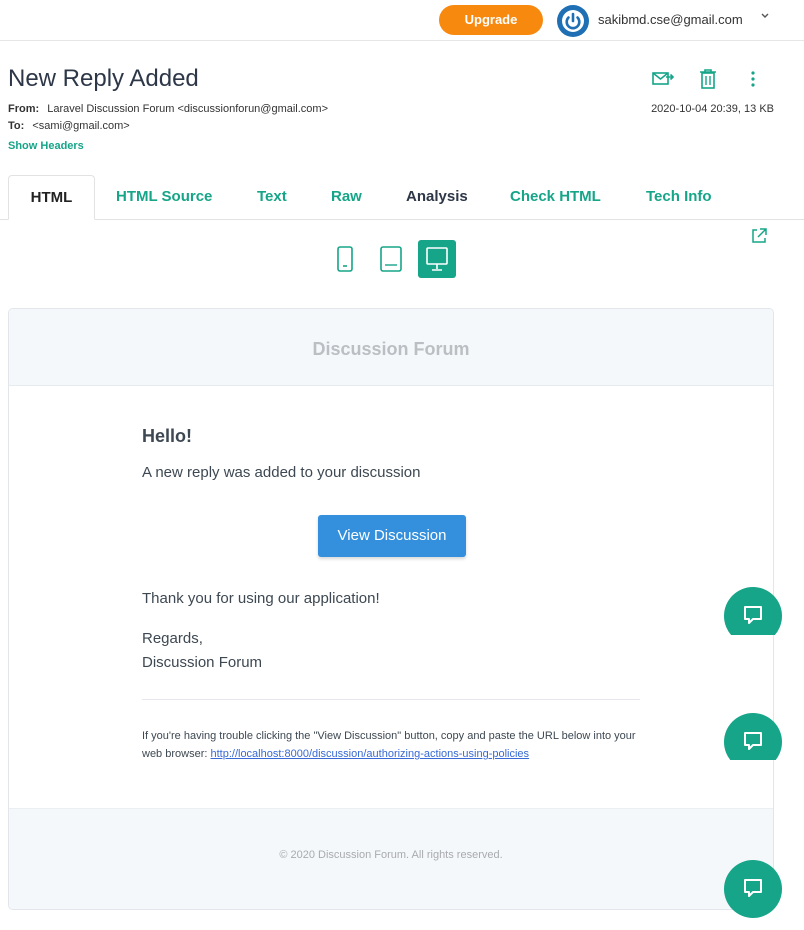  Describe the element at coordinates (391, 699) in the screenshot. I see `email-divider` at that location.